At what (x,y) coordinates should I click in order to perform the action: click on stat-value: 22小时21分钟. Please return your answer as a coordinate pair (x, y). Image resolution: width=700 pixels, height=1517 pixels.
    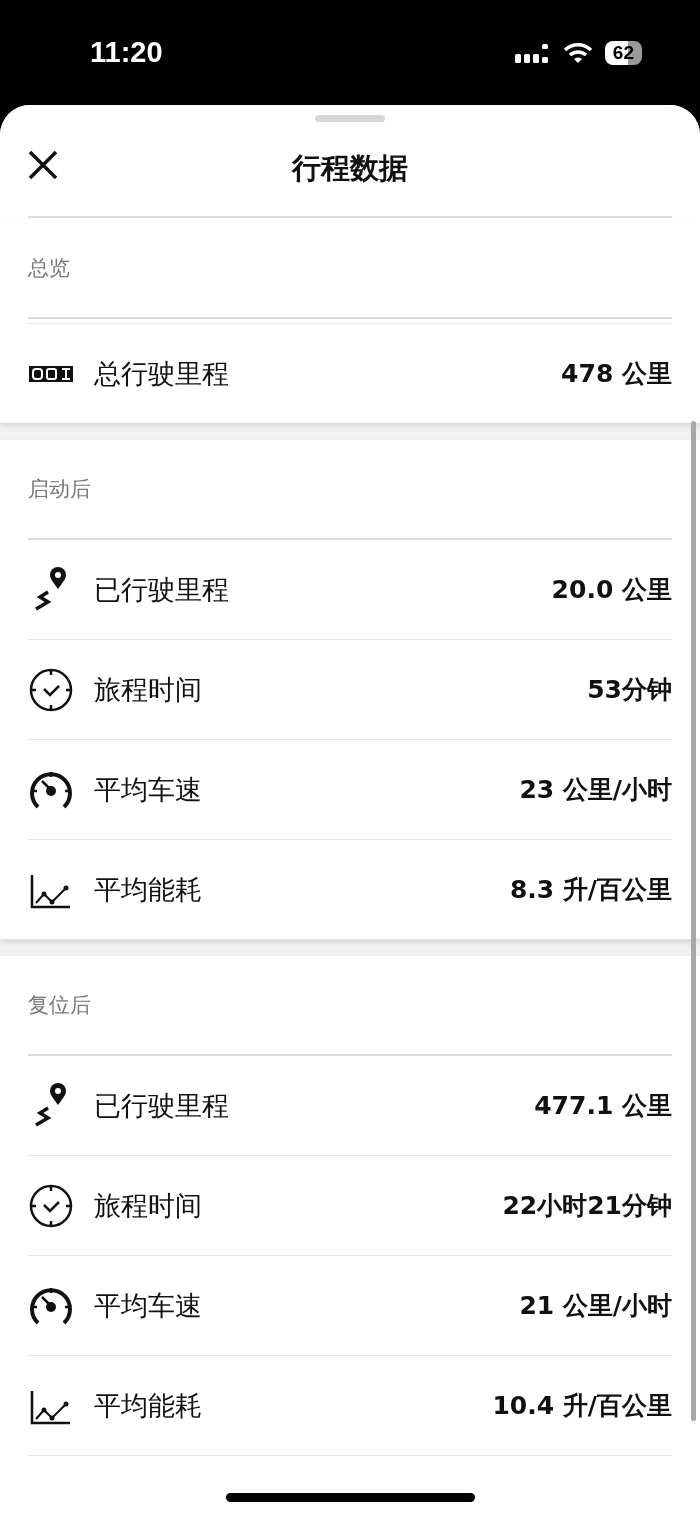
    Looking at the image, I should click on (587, 1206).